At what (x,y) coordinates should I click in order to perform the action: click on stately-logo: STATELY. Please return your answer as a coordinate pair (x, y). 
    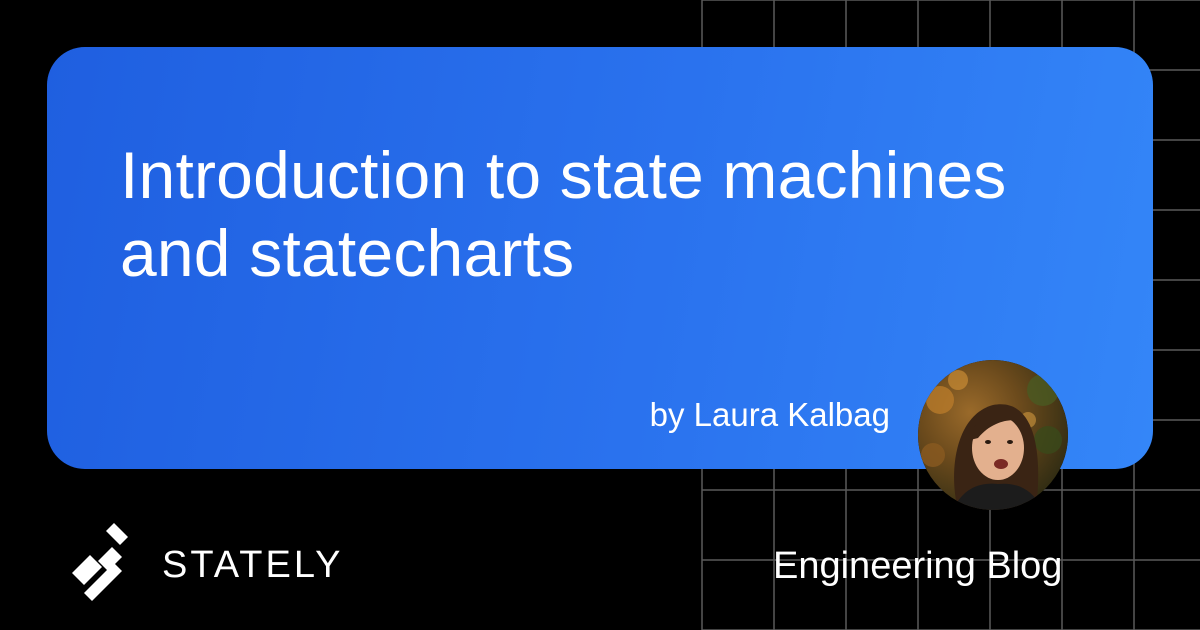
    Looking at the image, I should click on (205, 565).